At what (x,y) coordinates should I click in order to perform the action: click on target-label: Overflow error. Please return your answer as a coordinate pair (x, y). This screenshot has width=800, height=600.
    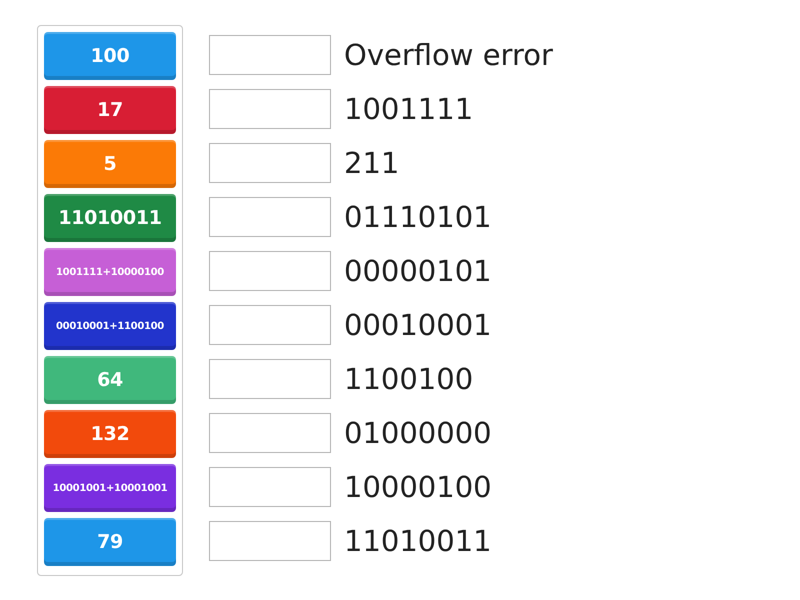
    Looking at the image, I should click on (448, 55).